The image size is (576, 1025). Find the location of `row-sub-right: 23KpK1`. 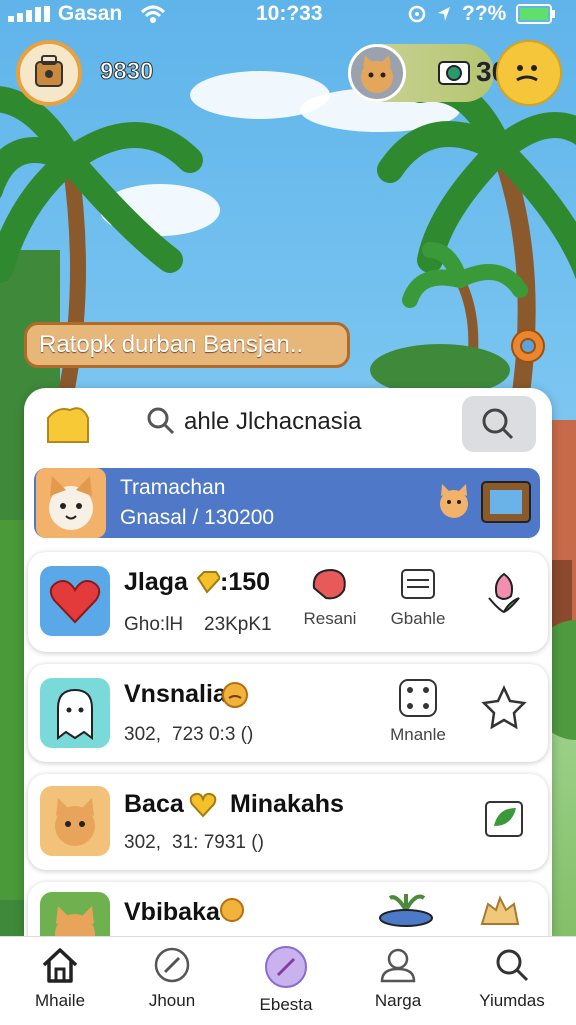

row-sub-right: 23KpK1 is located at coordinates (238, 624).